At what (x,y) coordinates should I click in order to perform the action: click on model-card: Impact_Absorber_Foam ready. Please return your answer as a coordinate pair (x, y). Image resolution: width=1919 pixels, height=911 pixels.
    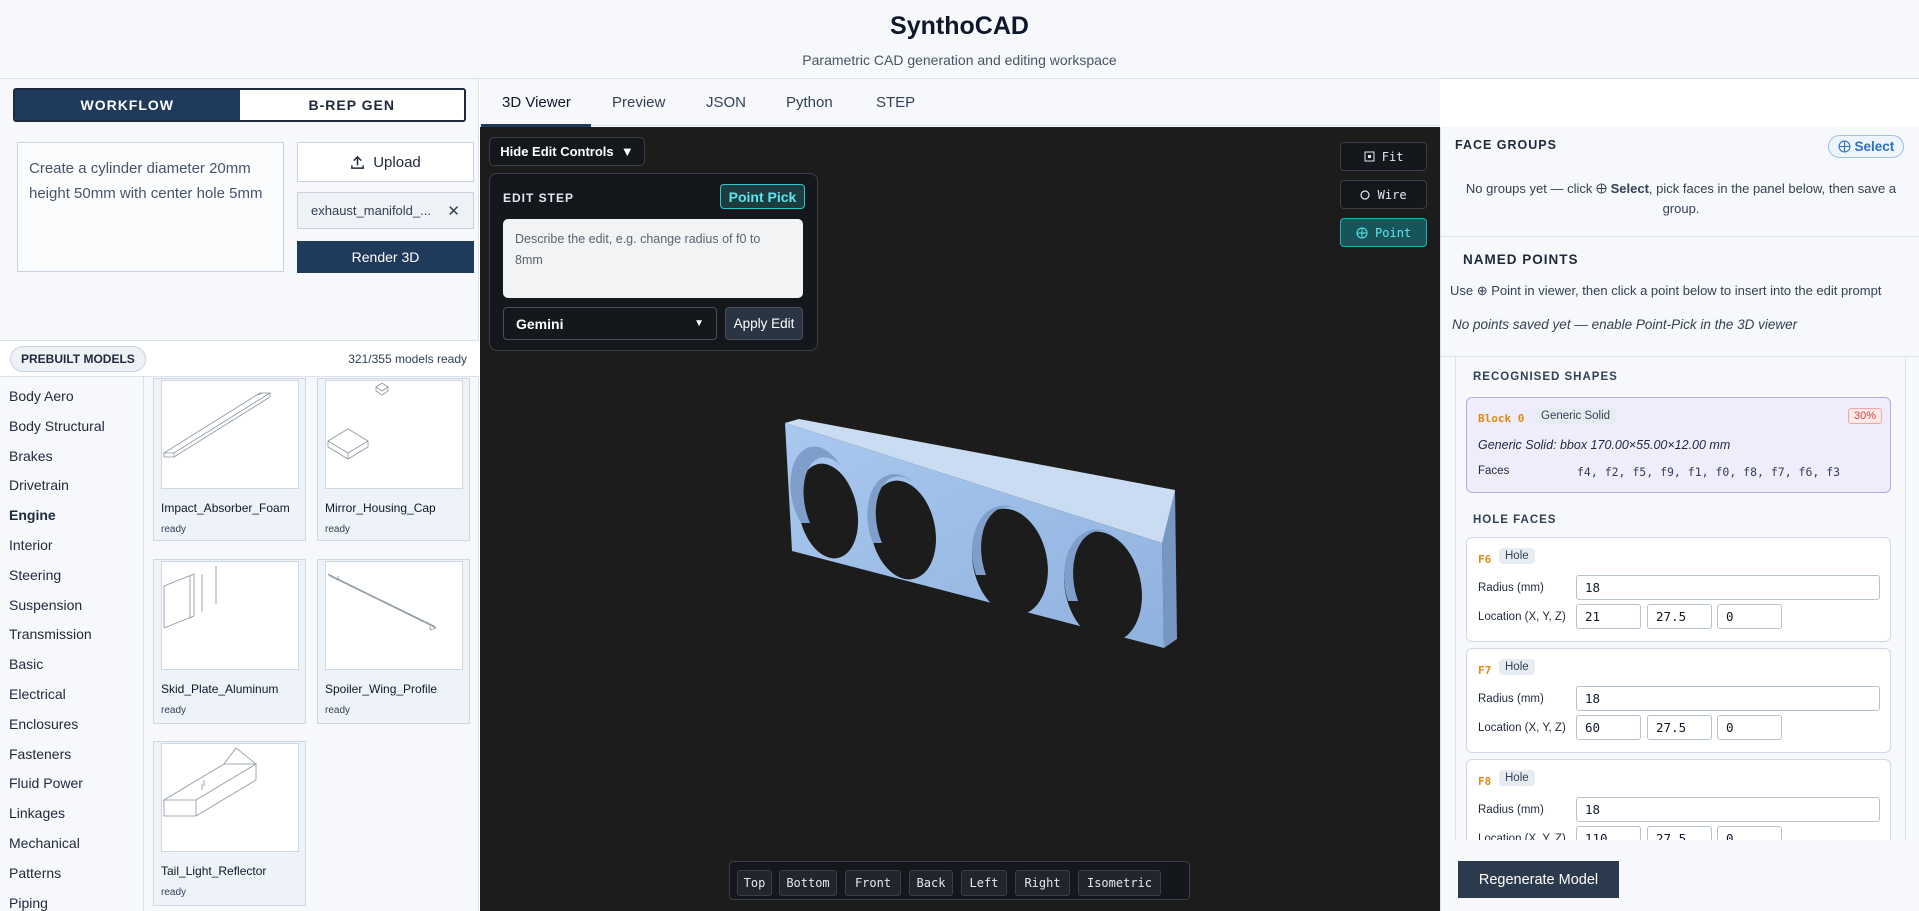
    Looking at the image, I should click on (229, 459).